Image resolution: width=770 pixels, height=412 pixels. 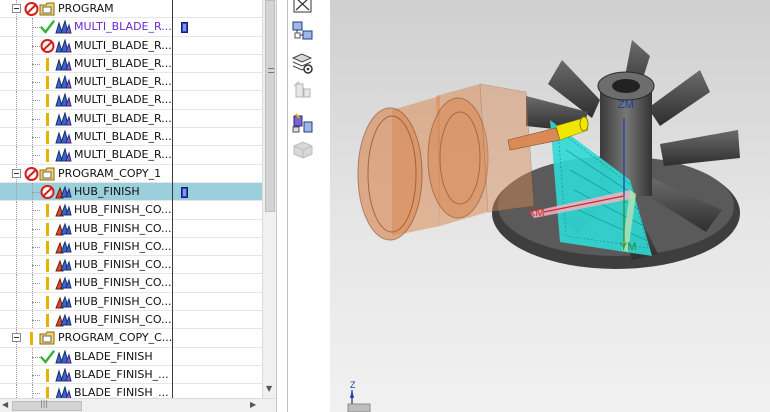 I want to click on vertical-scroll-thumb, so click(x=270, y=106).